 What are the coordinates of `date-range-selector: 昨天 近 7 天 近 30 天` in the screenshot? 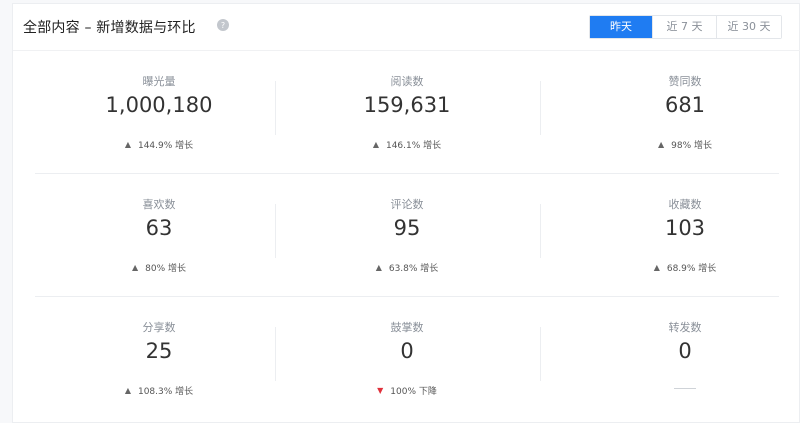 It's located at (685, 27).